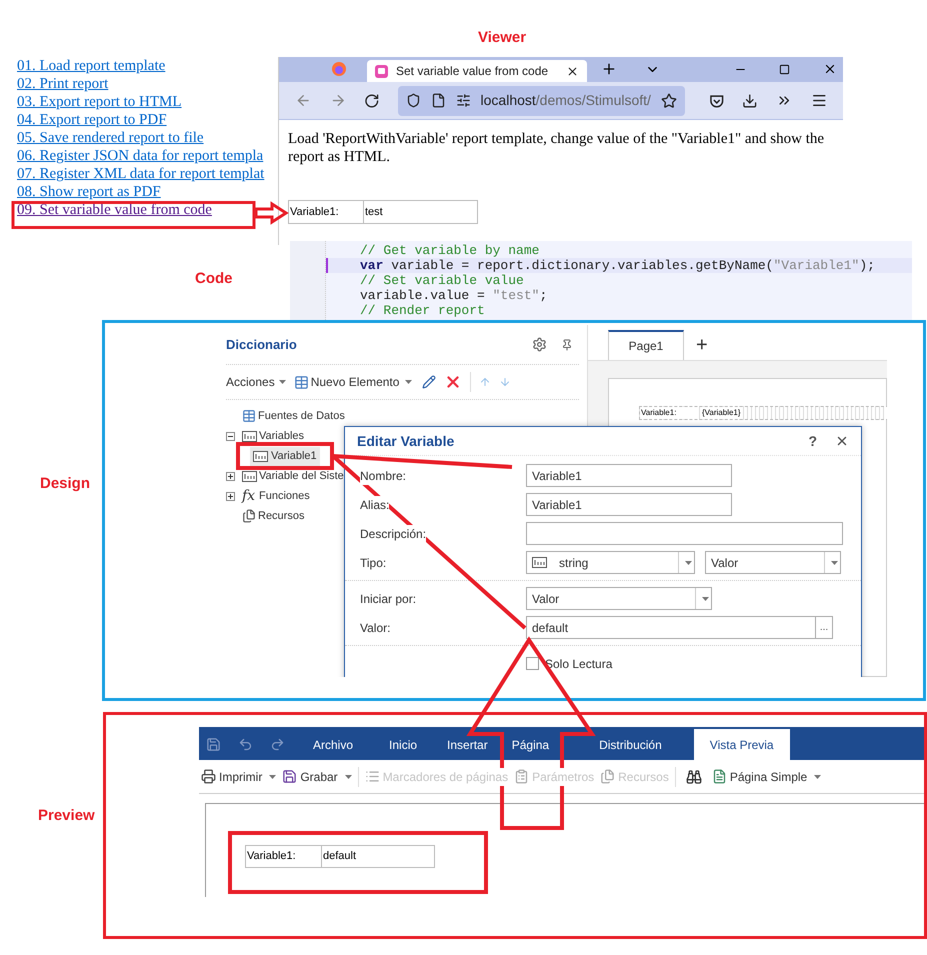 The height and width of the screenshot is (955, 927). What do you see at coordinates (784, 69) in the screenshot?
I see `maximize-icon` at bounding box center [784, 69].